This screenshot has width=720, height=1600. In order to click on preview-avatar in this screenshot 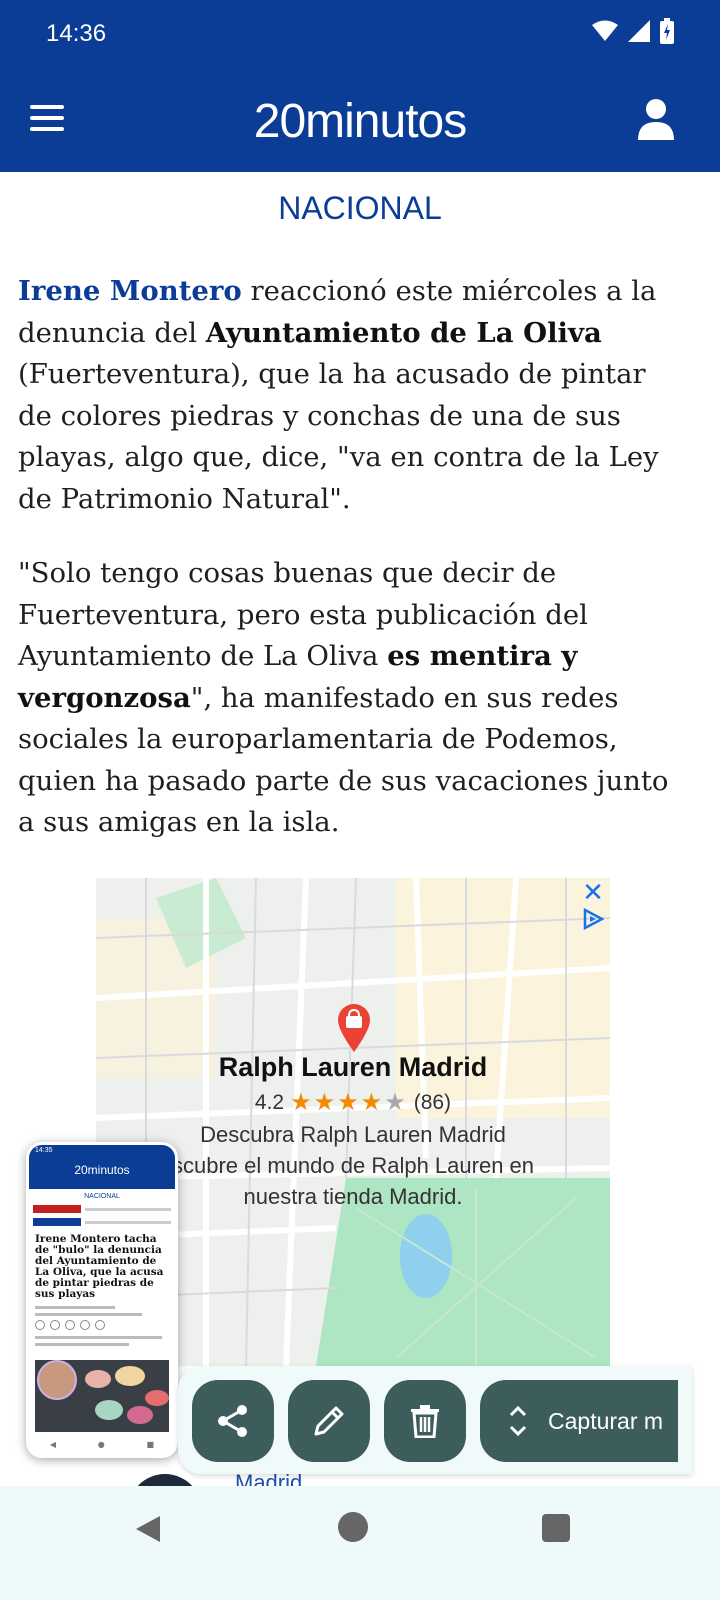, I will do `click(57, 1380)`.